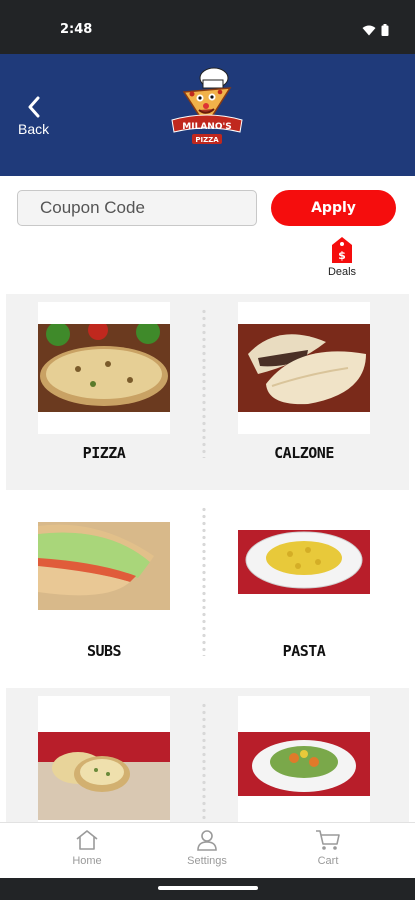  I want to click on back-button: Back, so click(33, 117).